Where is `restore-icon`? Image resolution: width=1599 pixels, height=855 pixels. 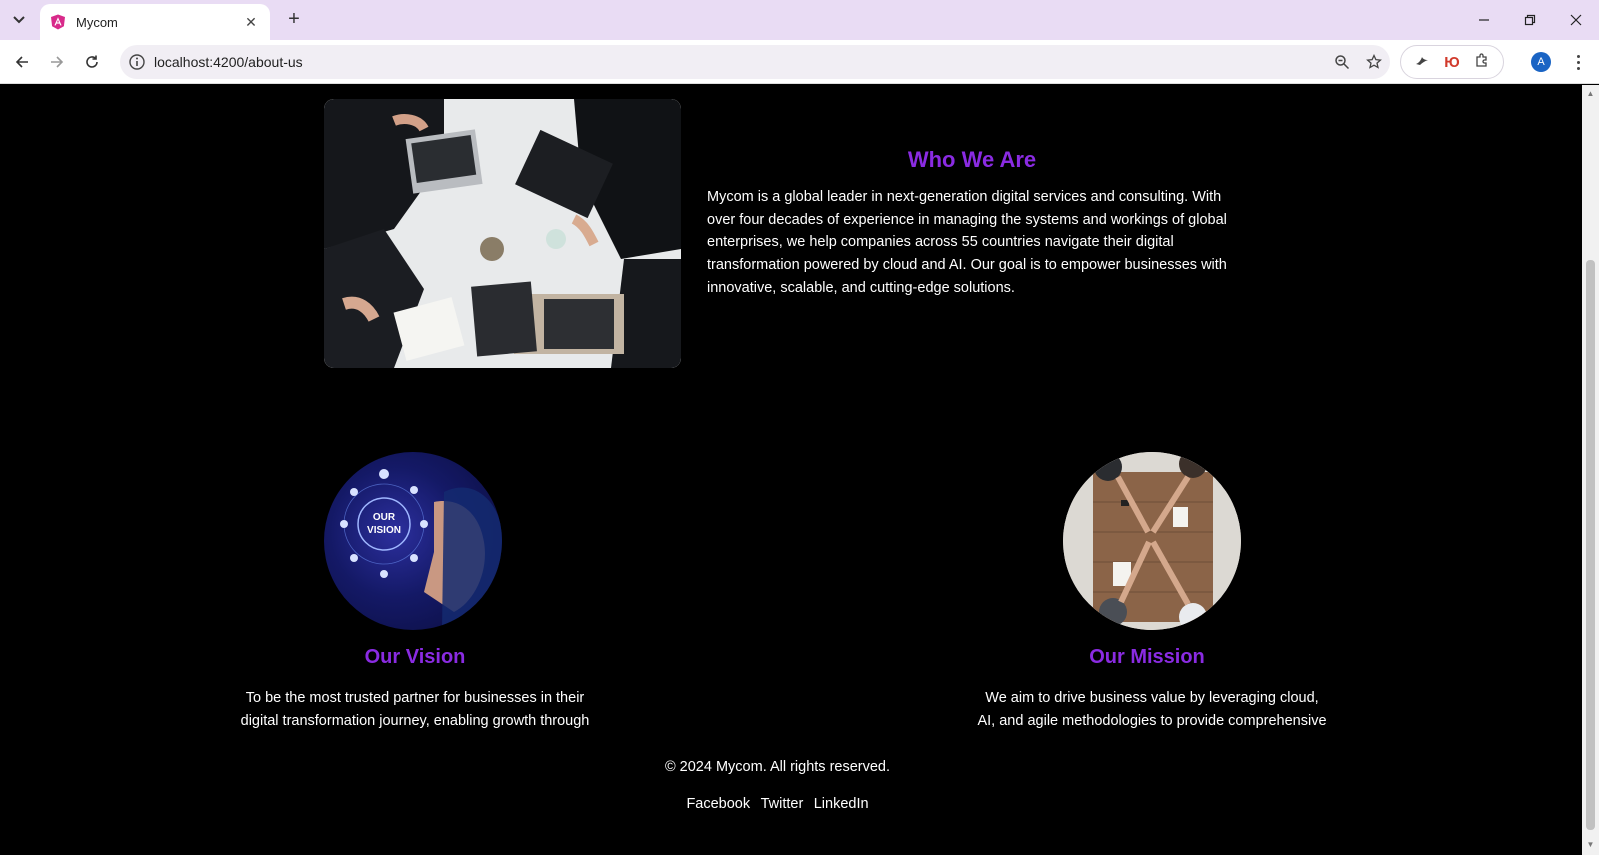 restore-icon is located at coordinates (1530, 20).